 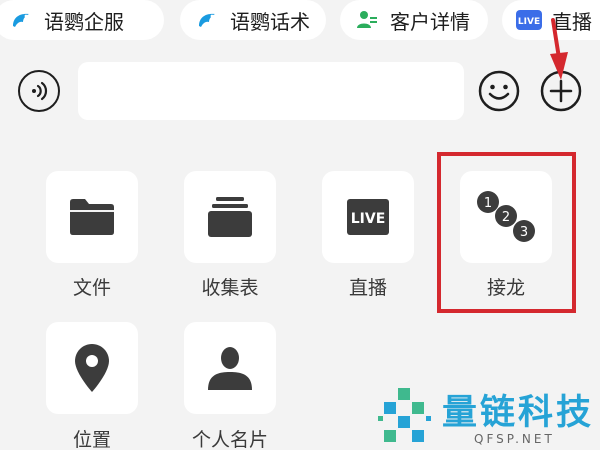 I want to click on relay-icon: 1 2 3, so click(x=506, y=216).